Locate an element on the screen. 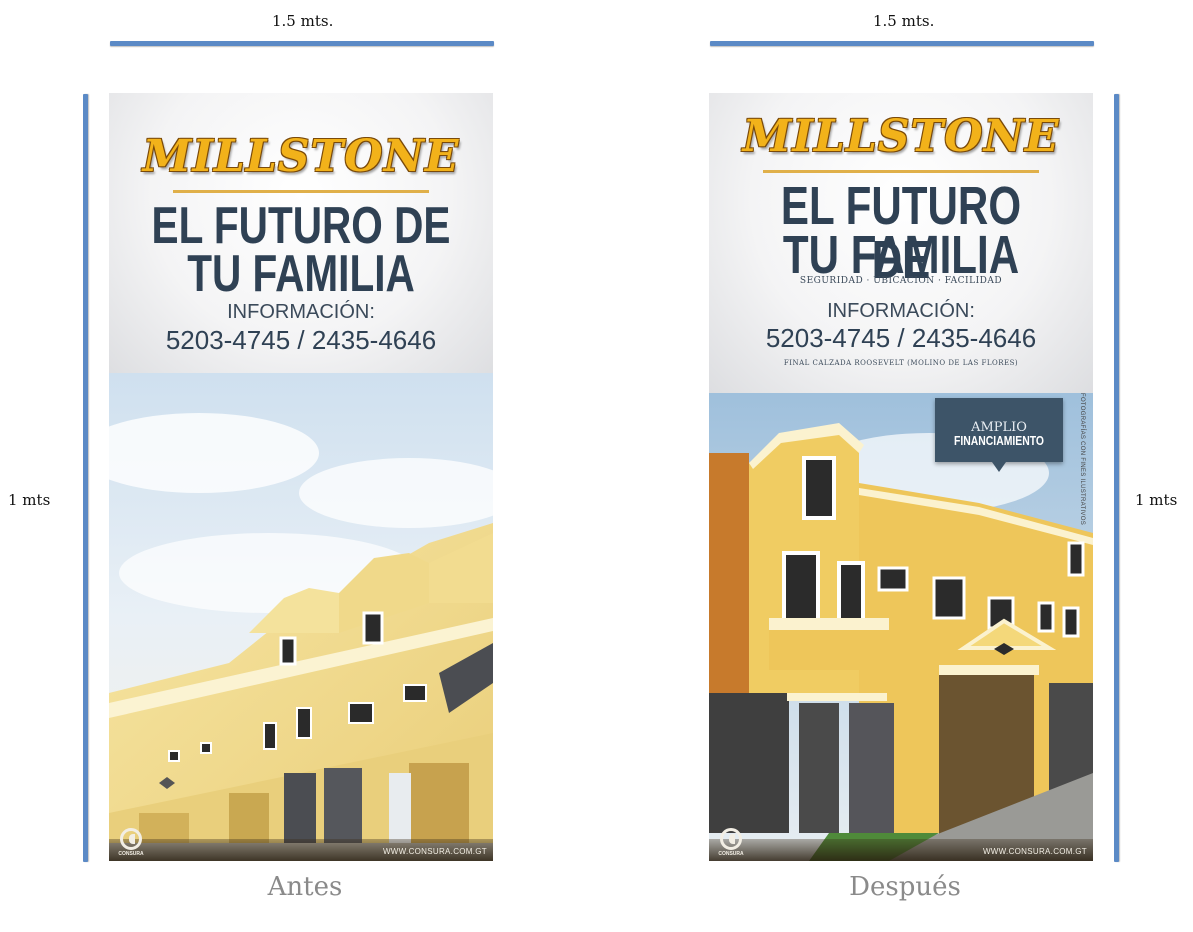  tagline: SEGURIDAD · UBICACIÓN · FACILIDAD is located at coordinates (901, 281).